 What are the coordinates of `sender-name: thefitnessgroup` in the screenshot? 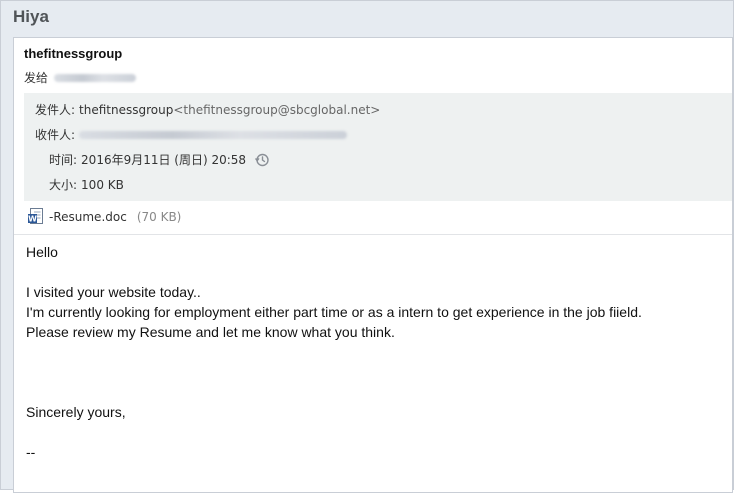 It's located at (73, 53).